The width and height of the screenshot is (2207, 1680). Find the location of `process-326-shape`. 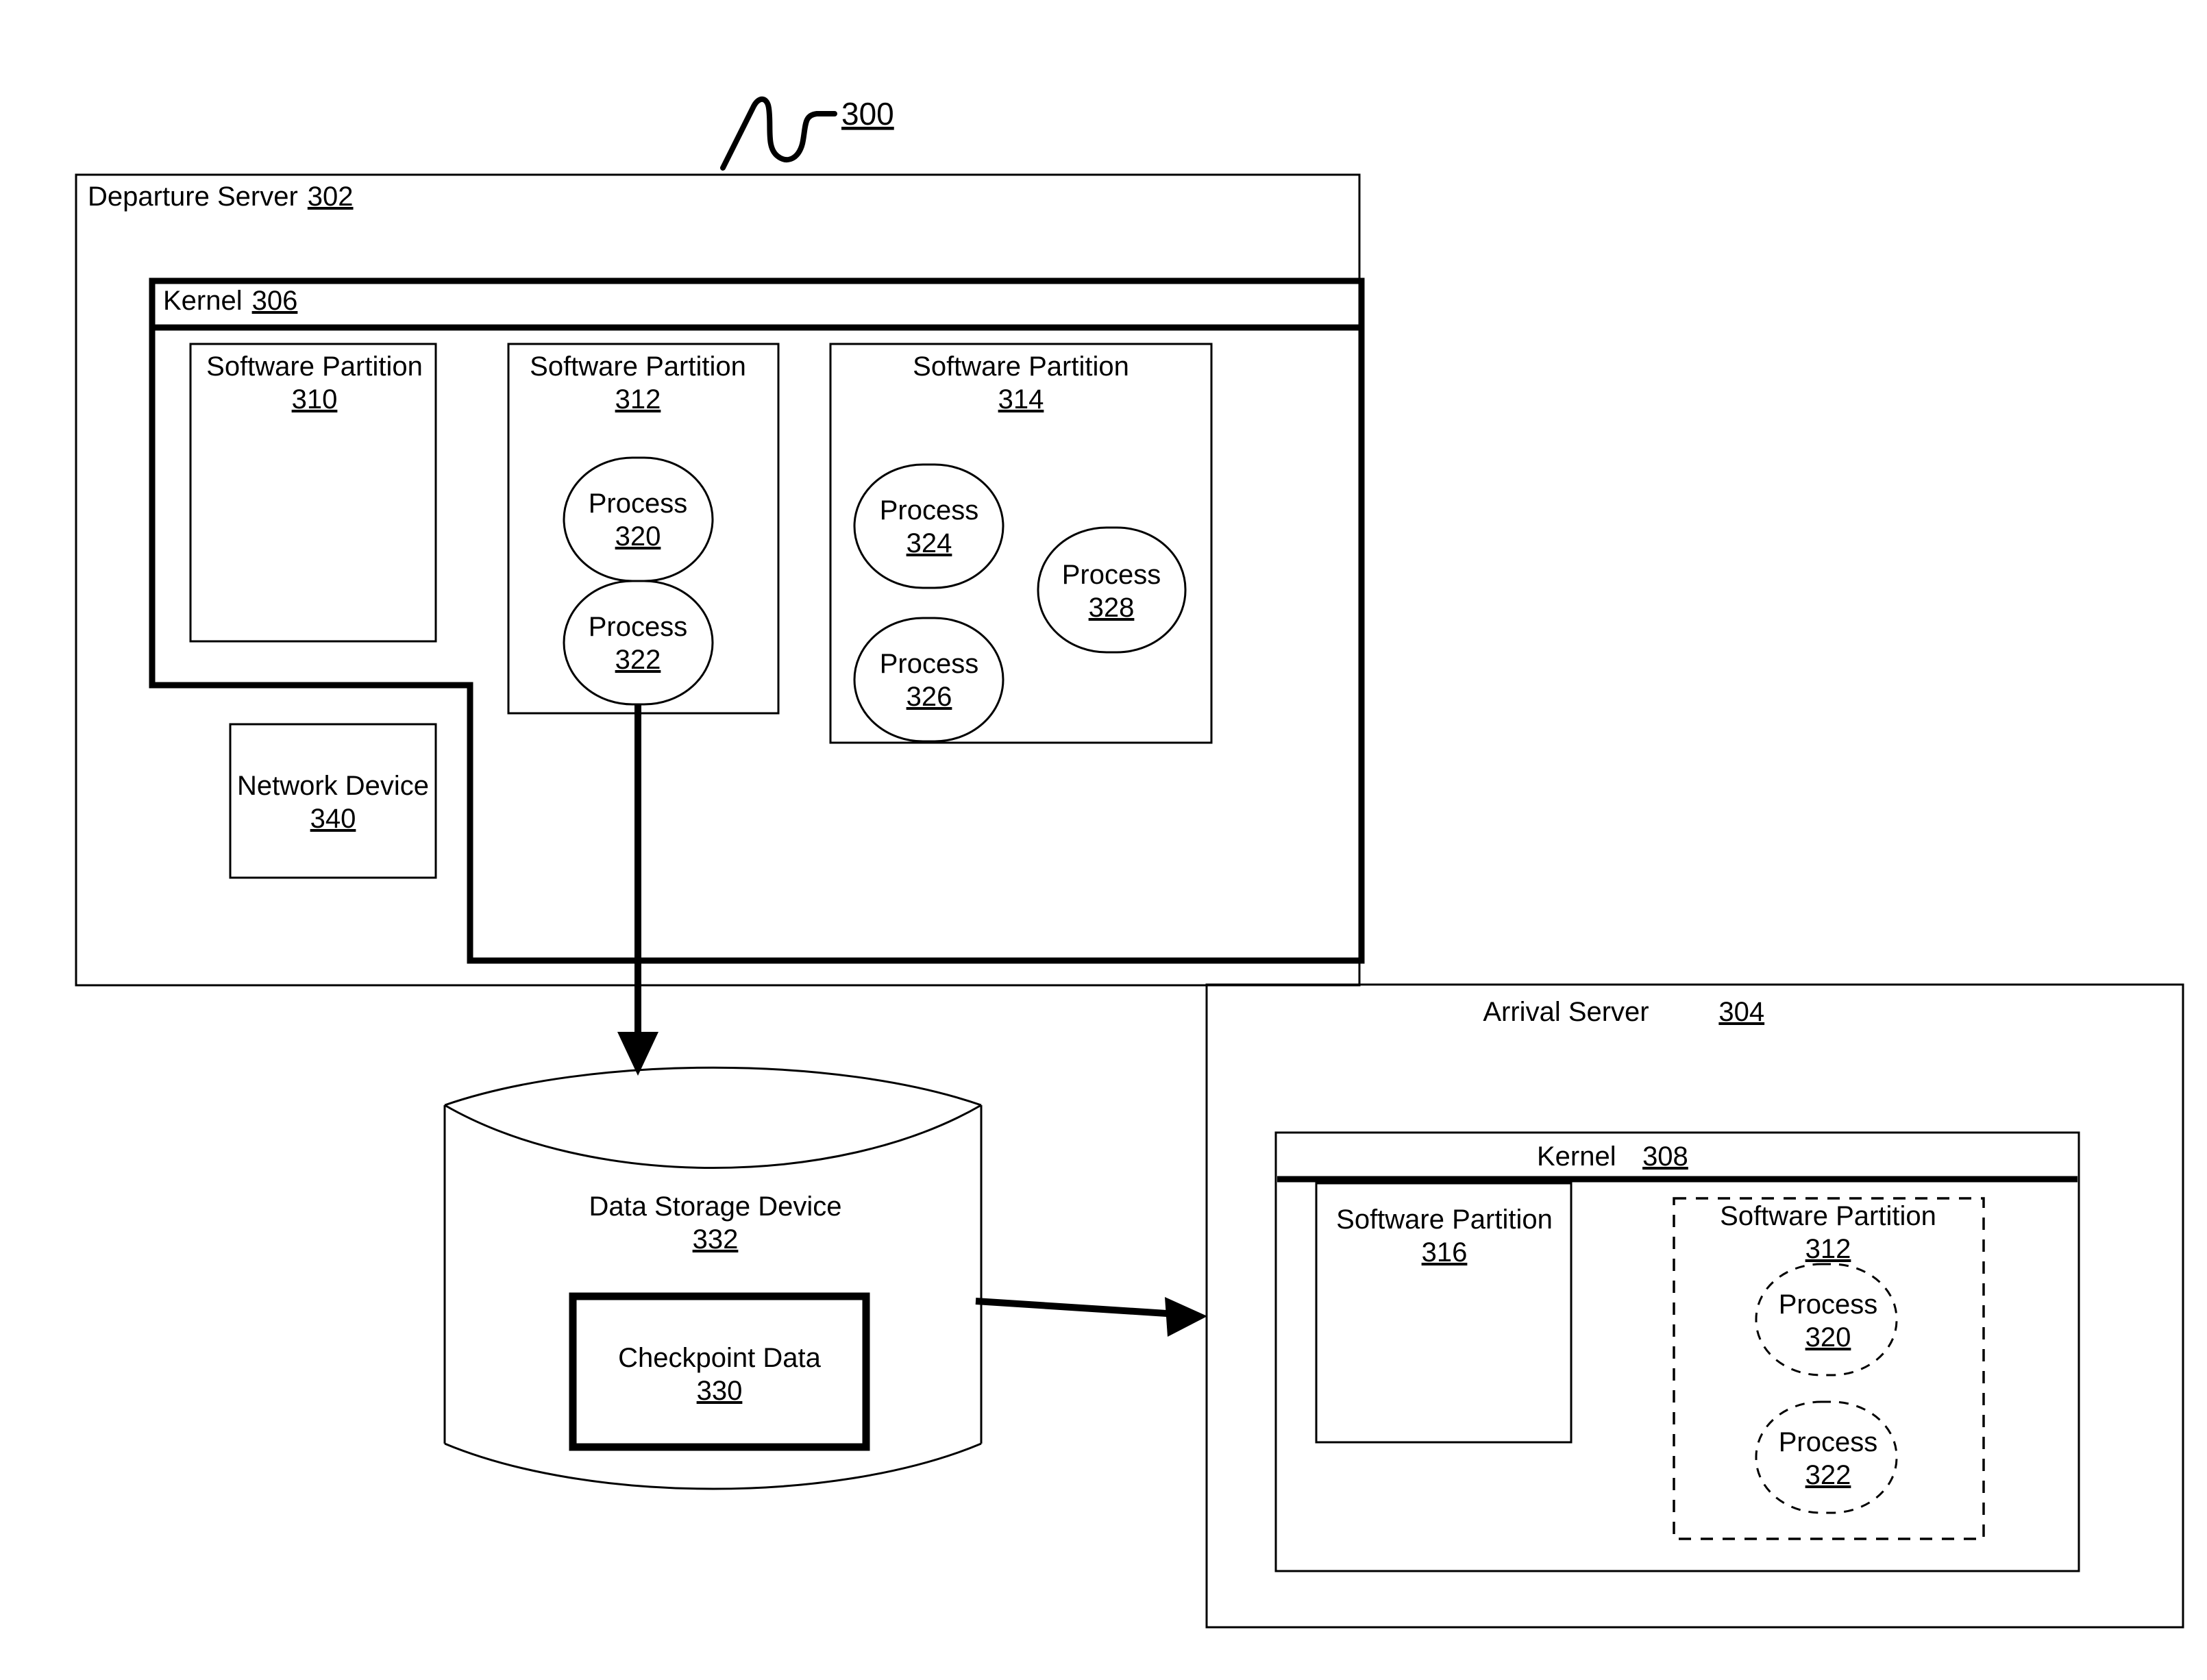

process-326-shape is located at coordinates (928, 680).